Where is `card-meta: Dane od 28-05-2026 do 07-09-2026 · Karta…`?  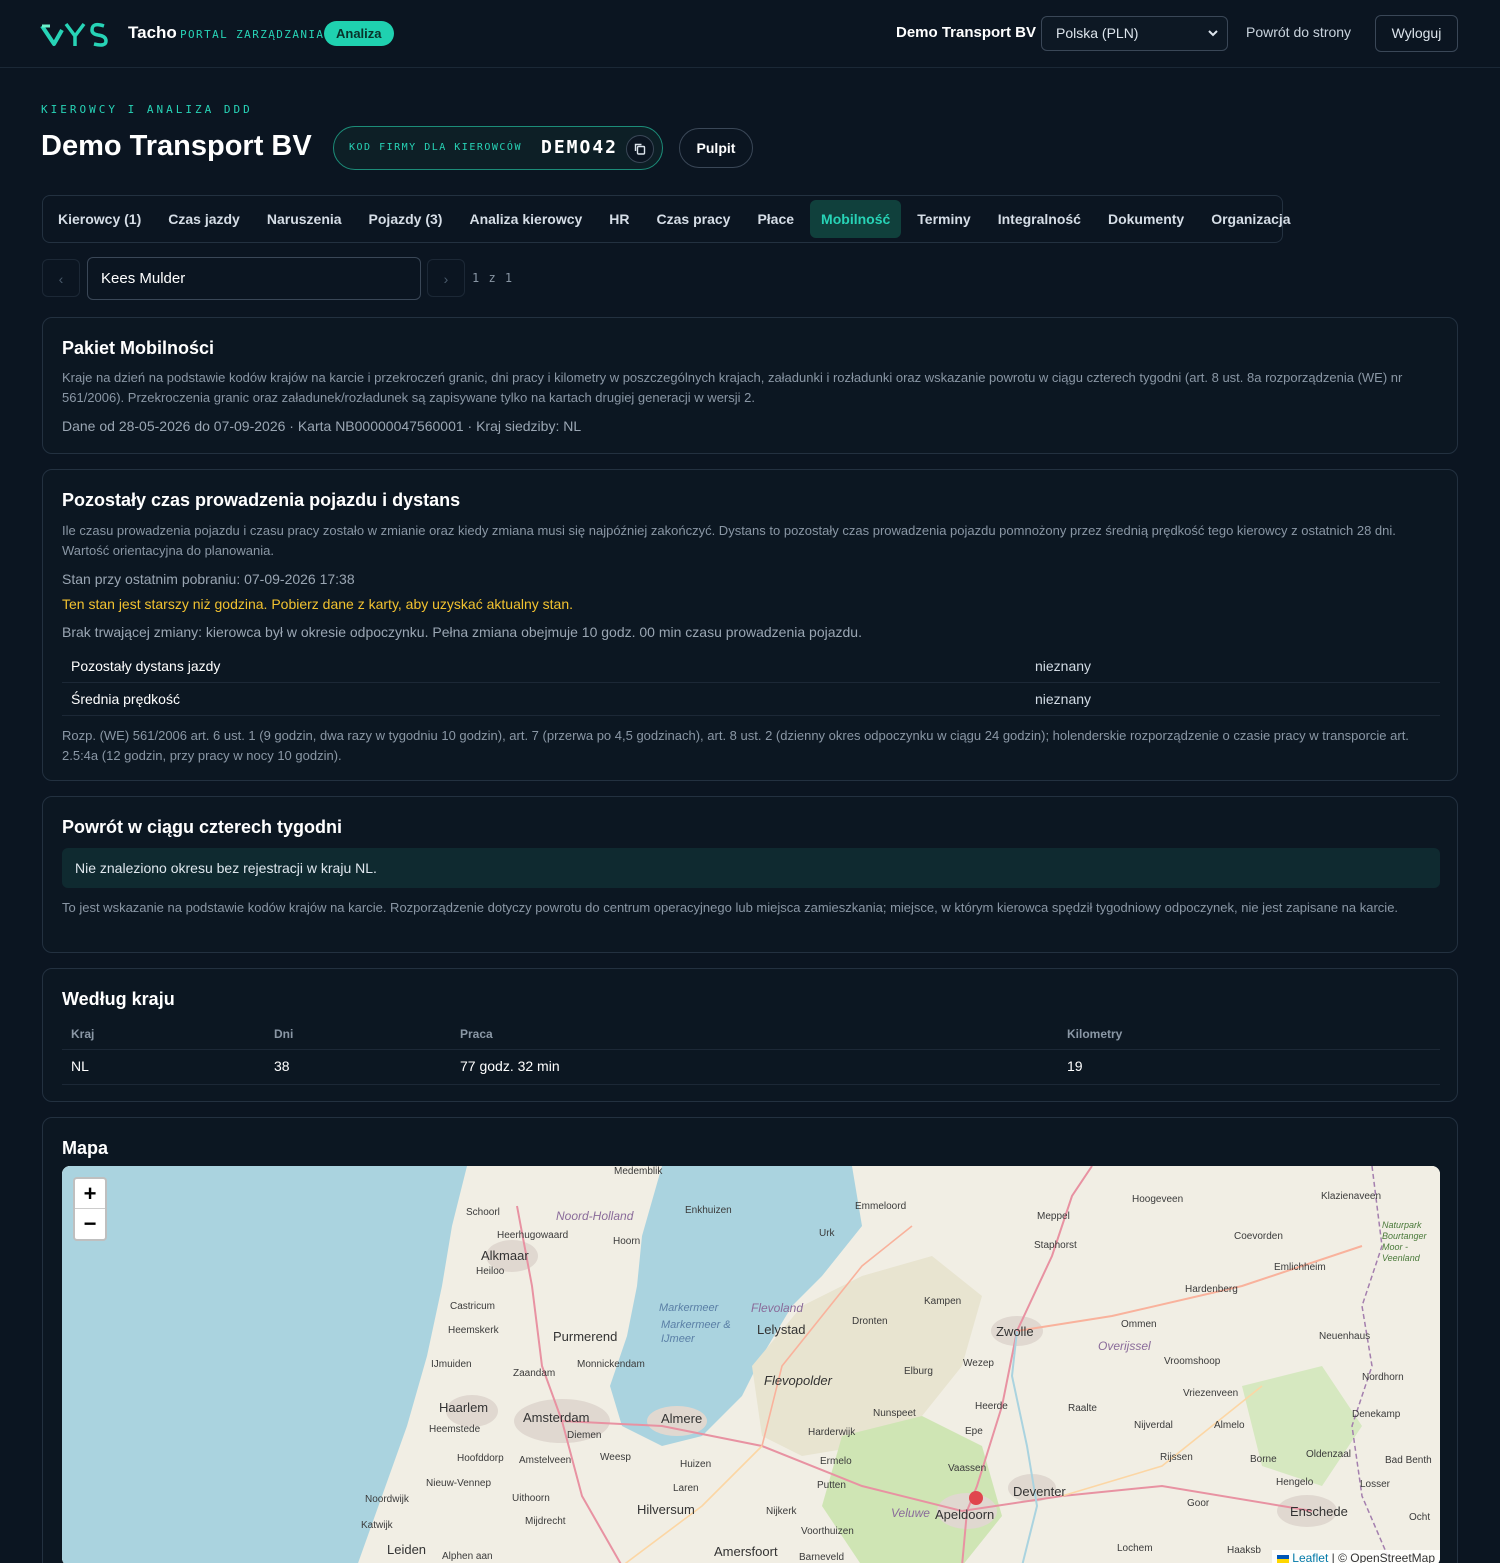 card-meta: Dane od 28-05-2026 do 07-09-2026 · Karta… is located at coordinates (322, 426).